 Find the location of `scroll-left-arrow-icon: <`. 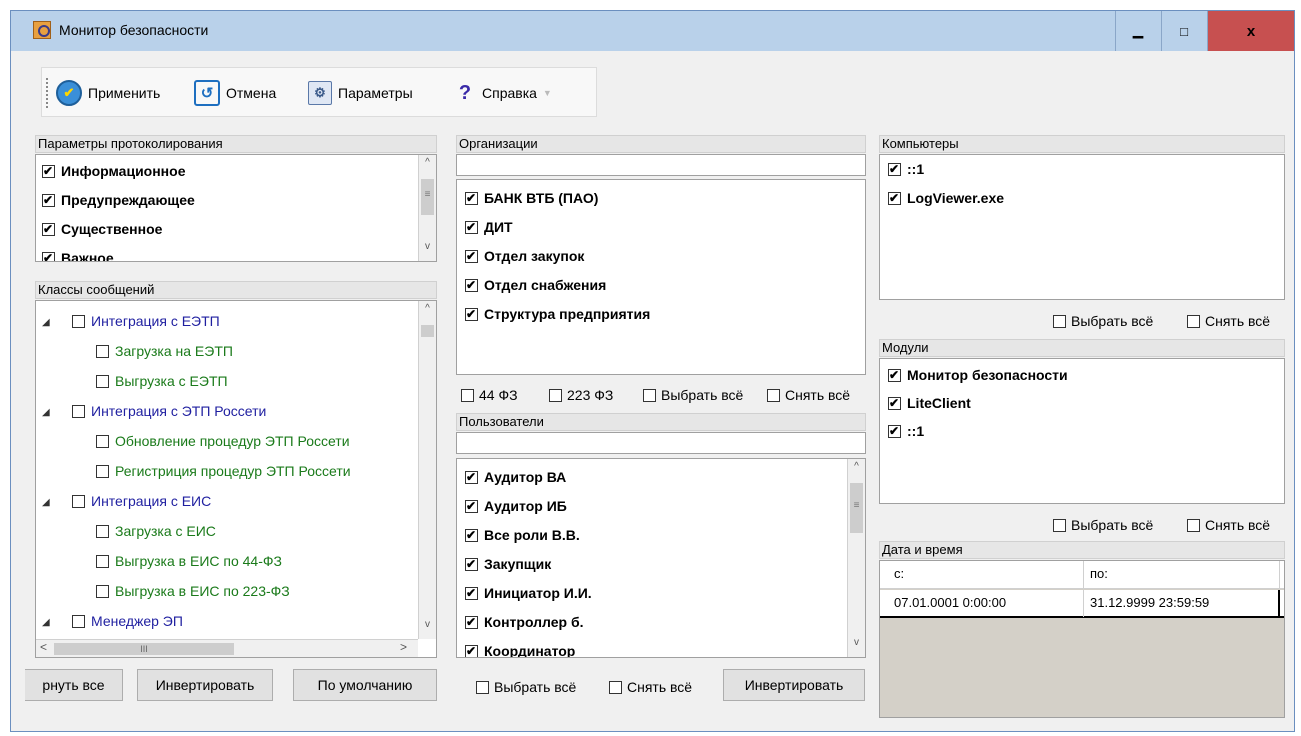

scroll-left-arrow-icon: < is located at coordinates (43, 647).